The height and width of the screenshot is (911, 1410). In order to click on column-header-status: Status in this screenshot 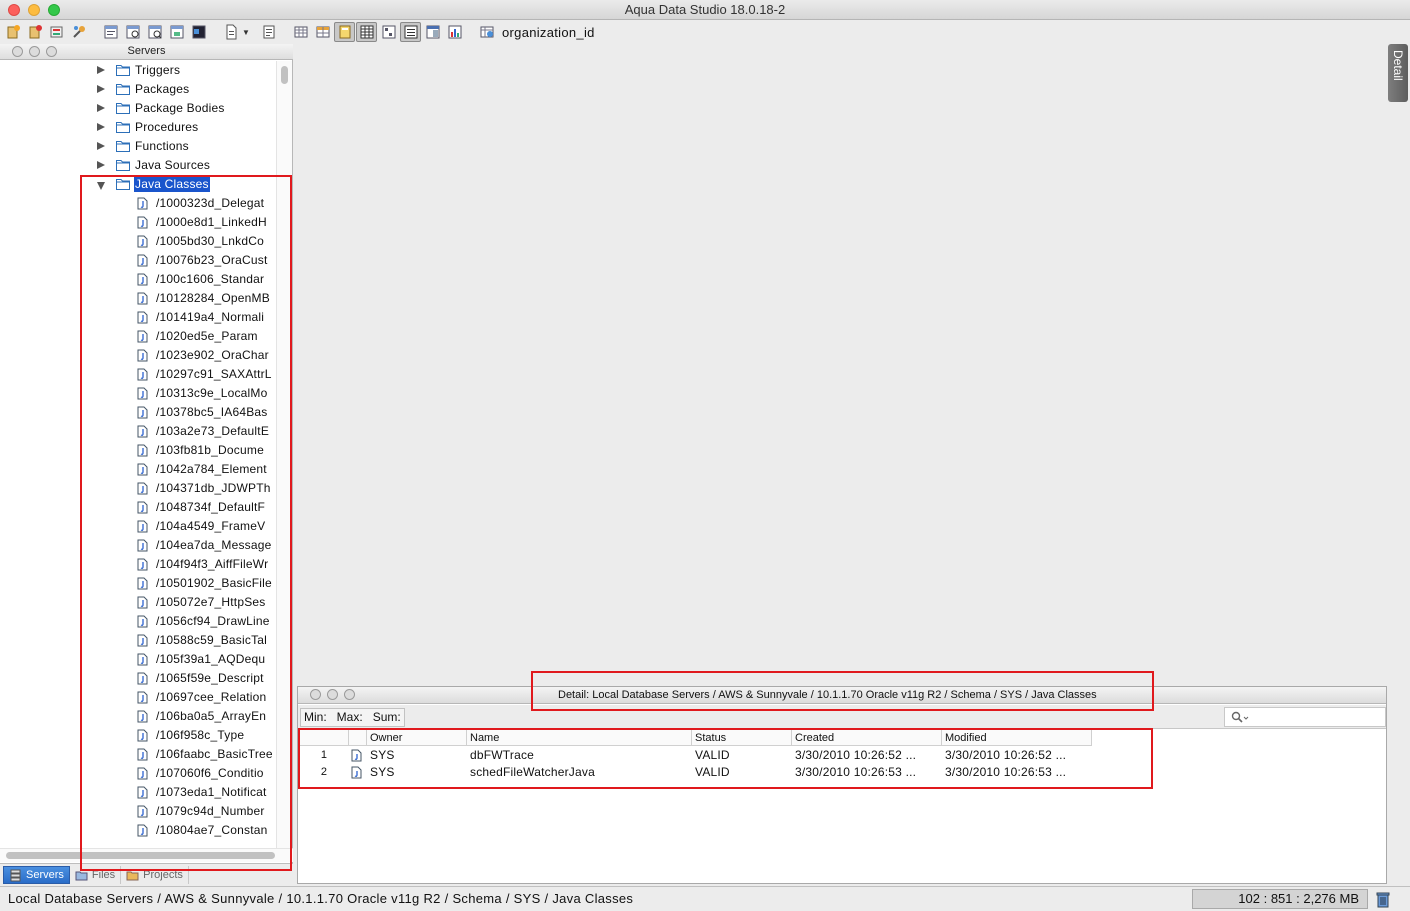, I will do `click(742, 738)`.